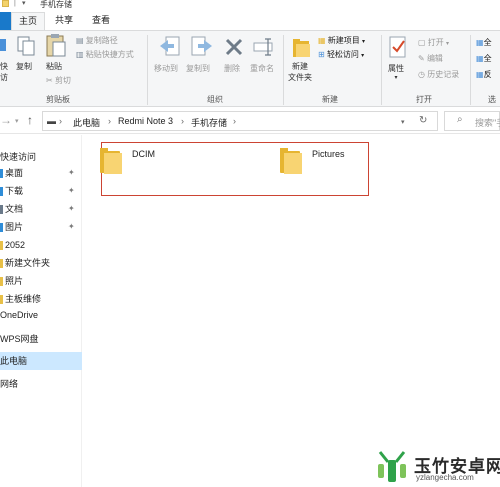 This screenshot has width=500, height=487. Describe the element at coordinates (423, 120) in the screenshot. I see `refresh-icon: ↻` at that location.